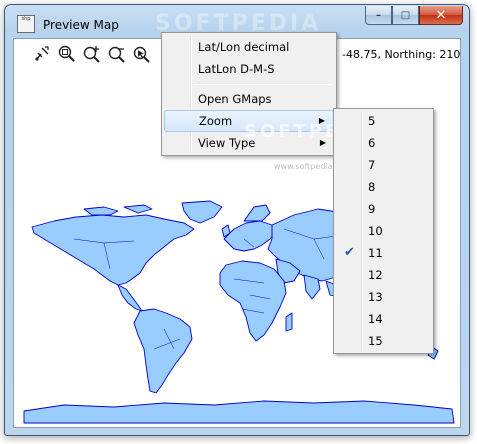 Image resolution: width=477 pixels, height=444 pixels. Describe the element at coordinates (236, 69) in the screenshot. I see `menu-item-label: LatLon D-M-S` at that location.